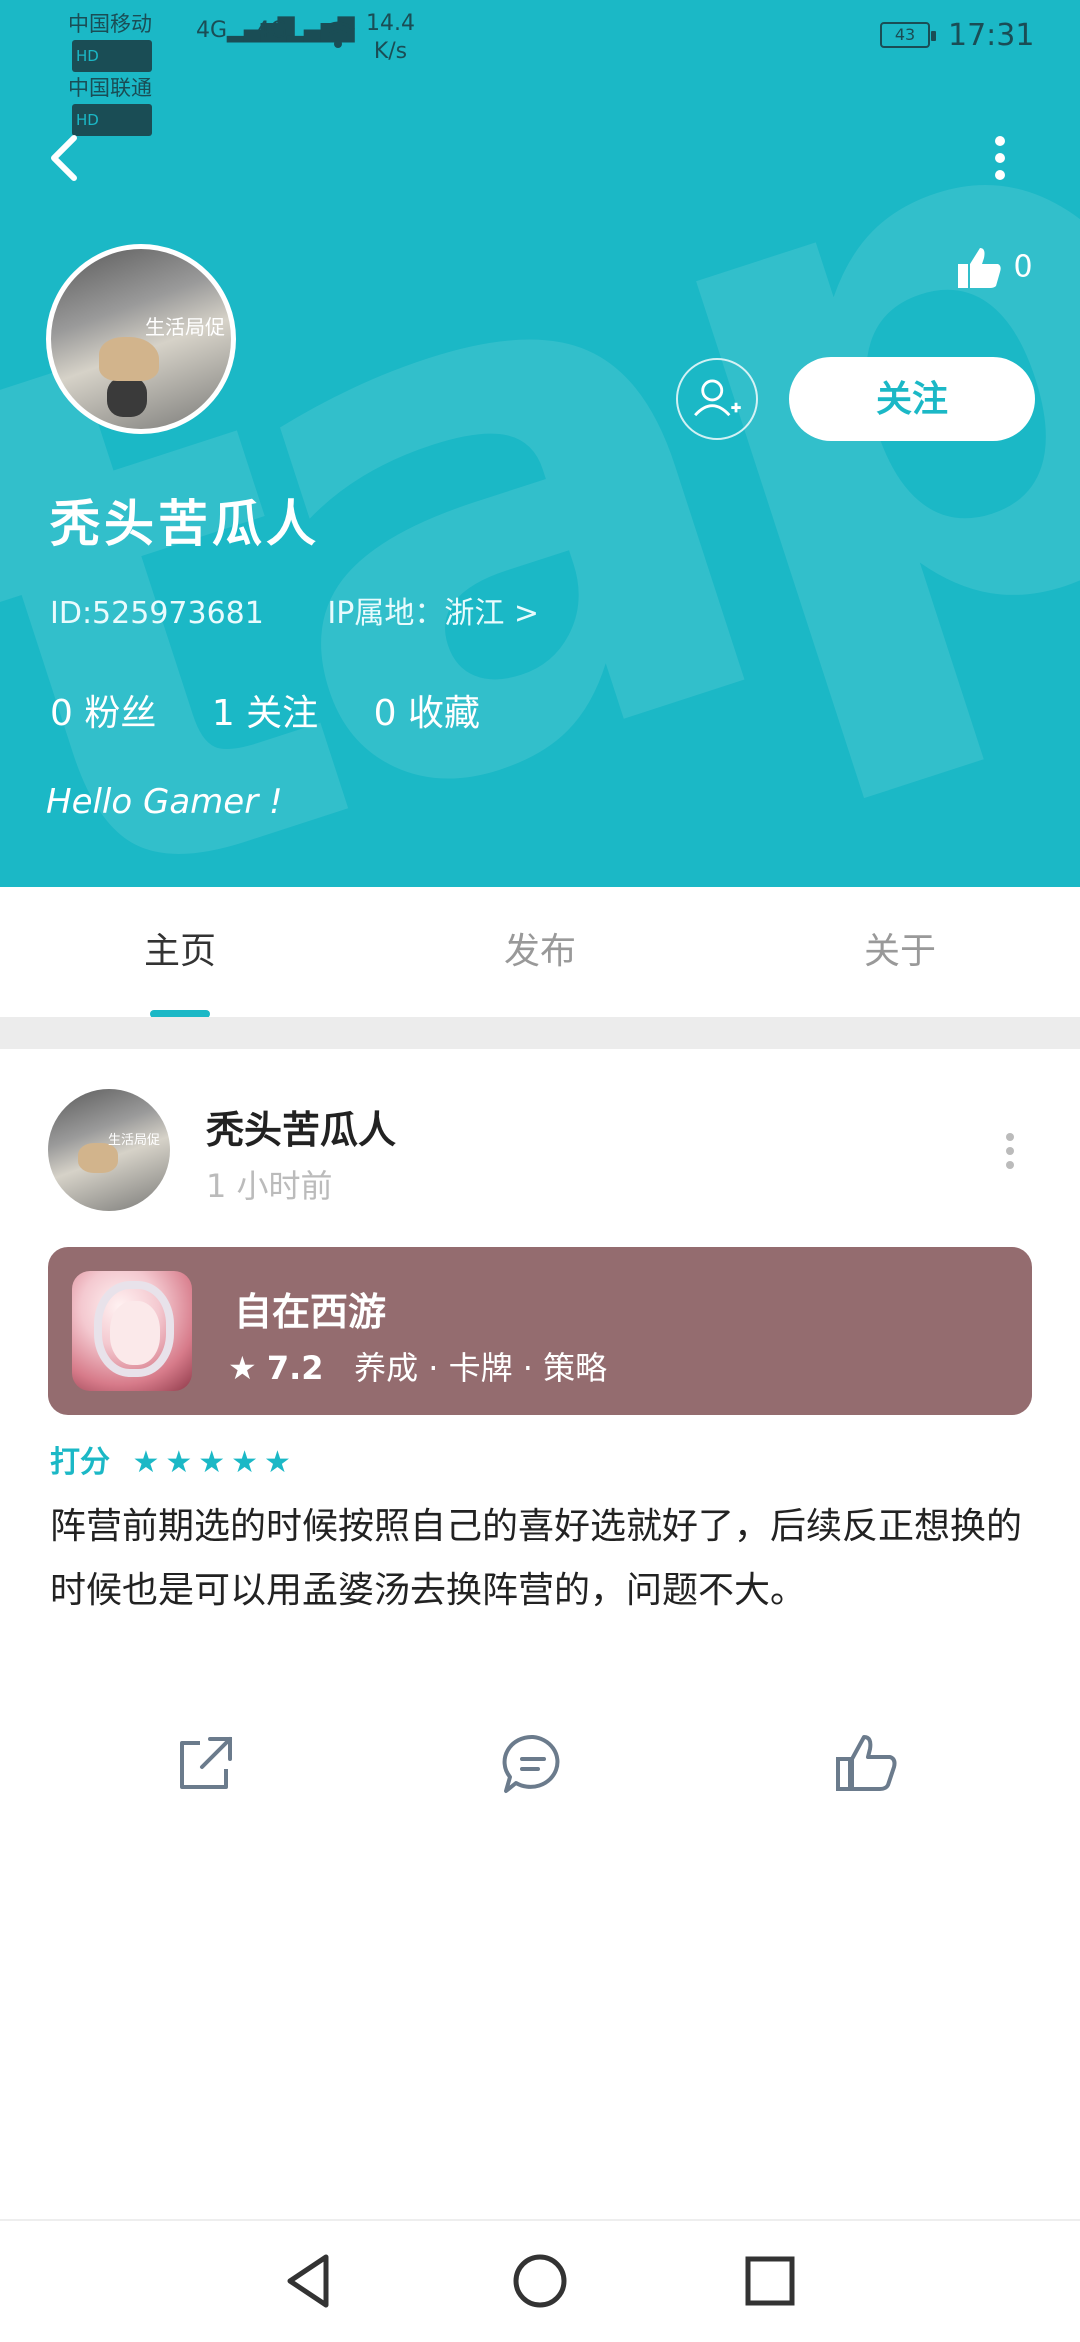 This screenshot has height=2342, width=1080. Describe the element at coordinates (180, 952) in the screenshot. I see `tab-home: 主页` at that location.